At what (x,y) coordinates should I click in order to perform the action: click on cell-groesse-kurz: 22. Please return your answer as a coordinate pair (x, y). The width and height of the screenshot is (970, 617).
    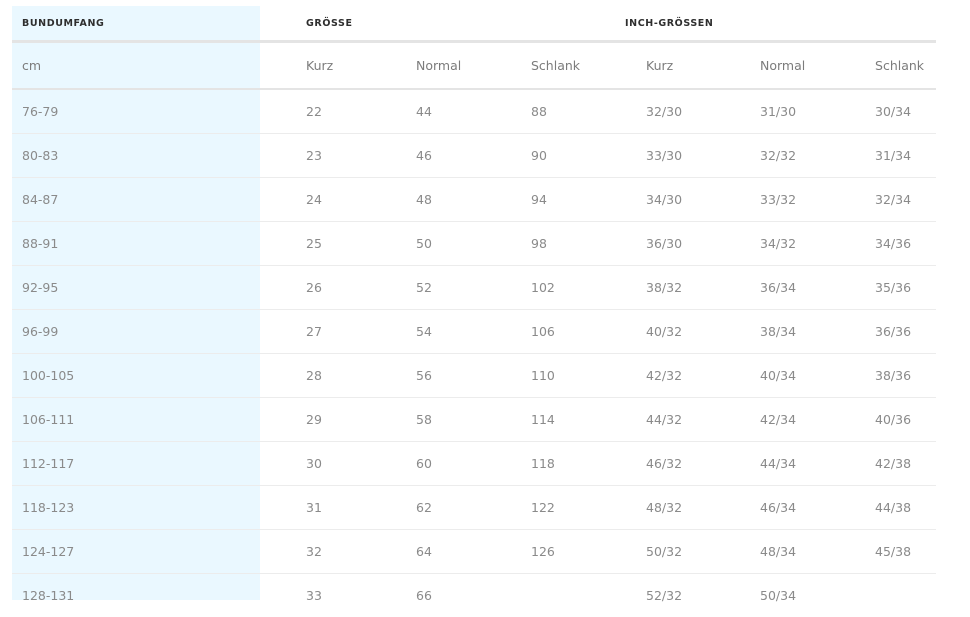
    Looking at the image, I should click on (316, 111).